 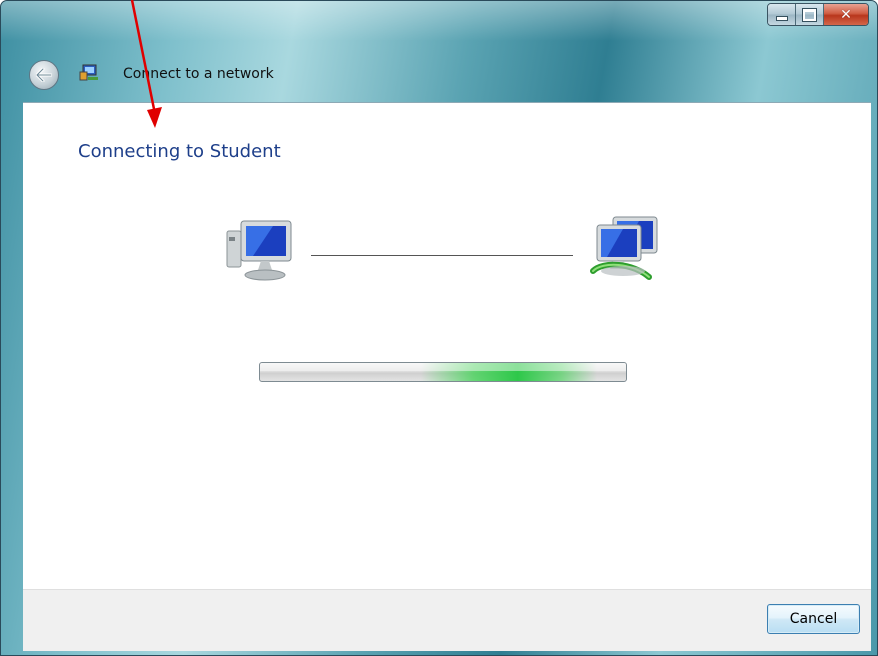 What do you see at coordinates (88, 72) in the screenshot?
I see `network-wizard-icon` at bounding box center [88, 72].